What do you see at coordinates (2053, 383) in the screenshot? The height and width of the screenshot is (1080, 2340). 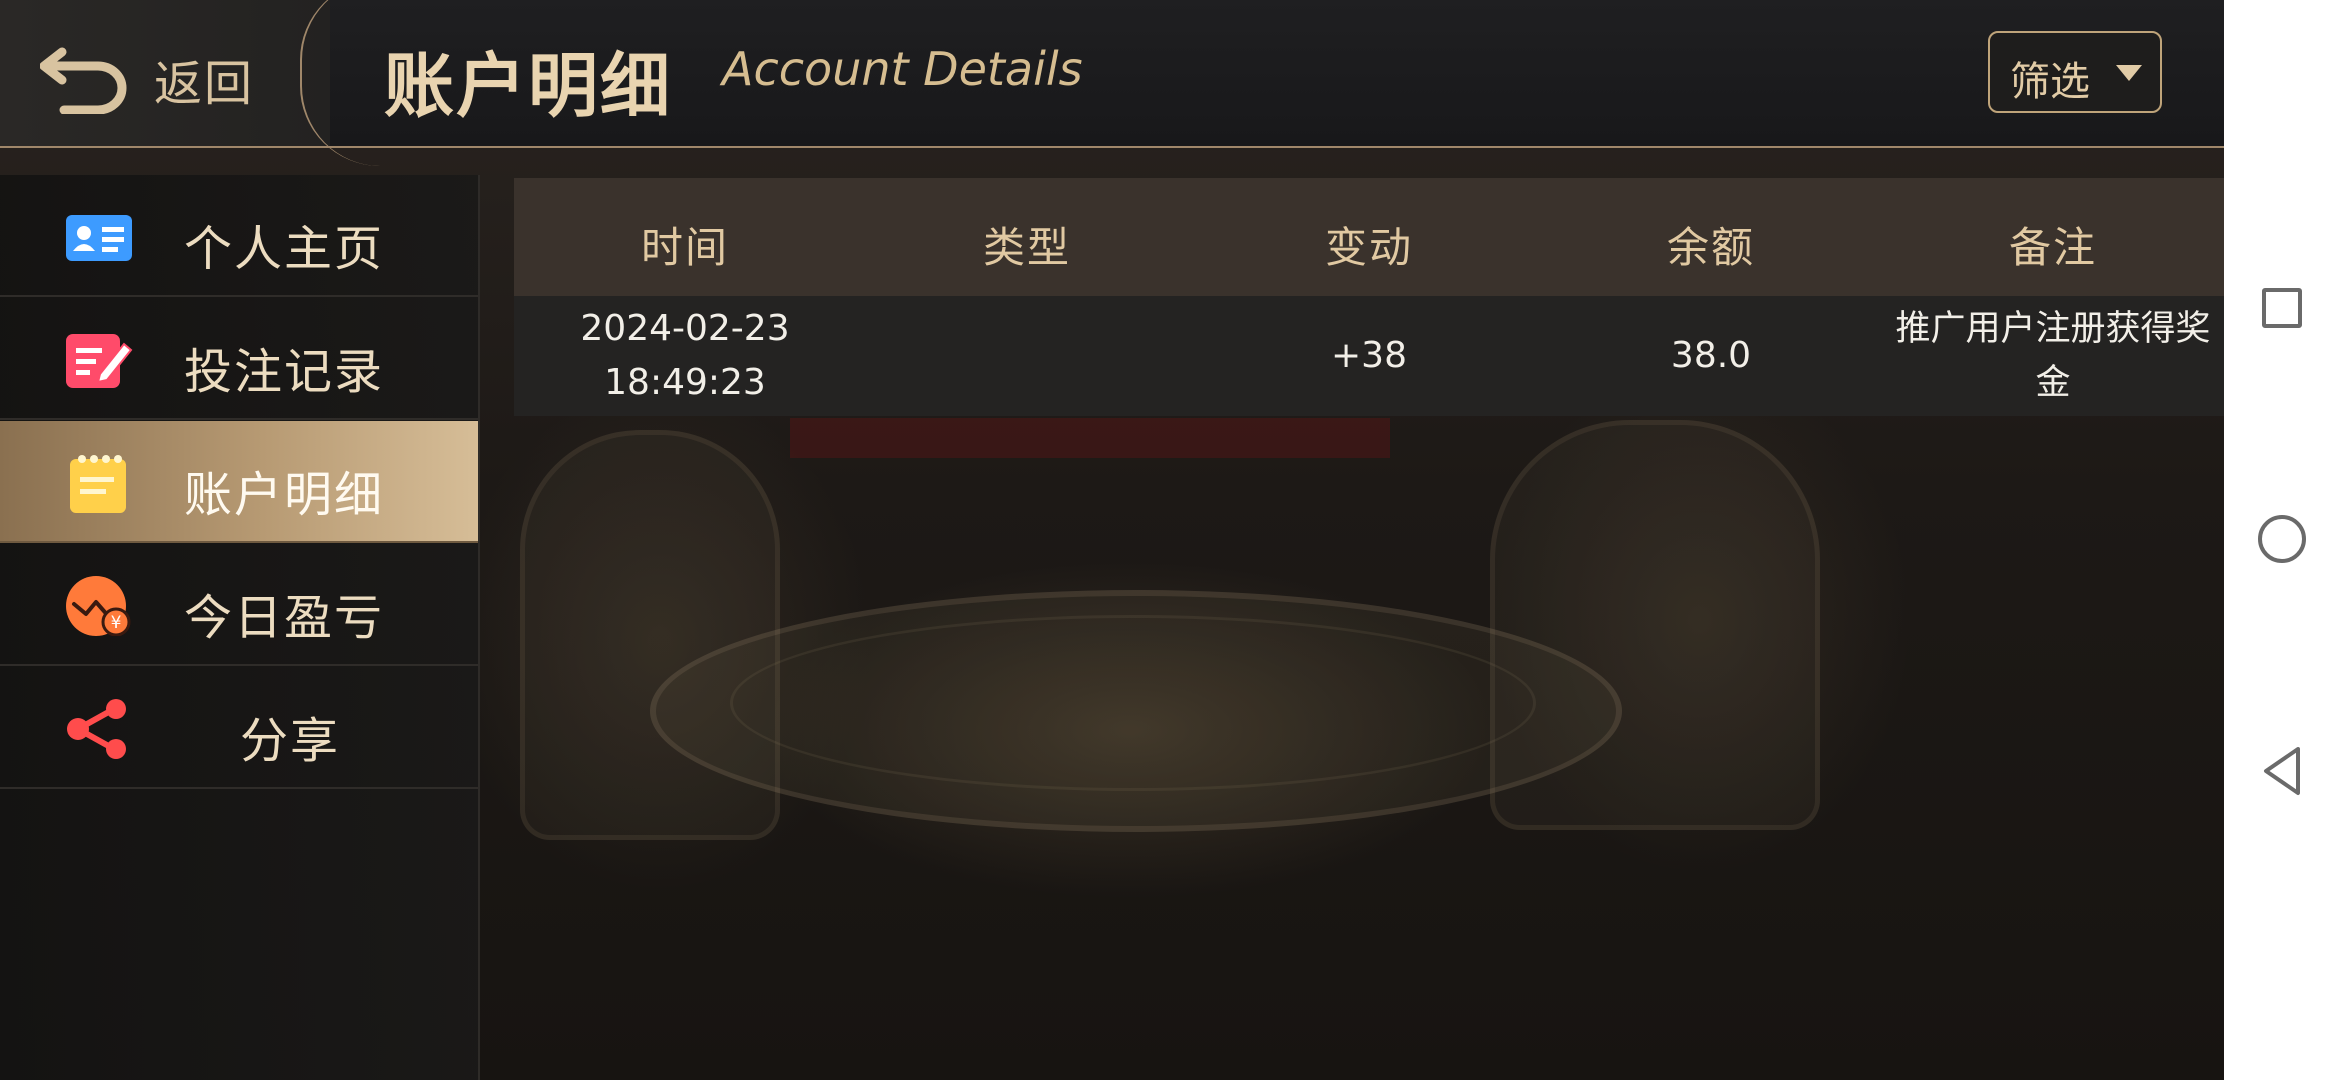 I see `cell-note-line2: 金` at bounding box center [2053, 383].